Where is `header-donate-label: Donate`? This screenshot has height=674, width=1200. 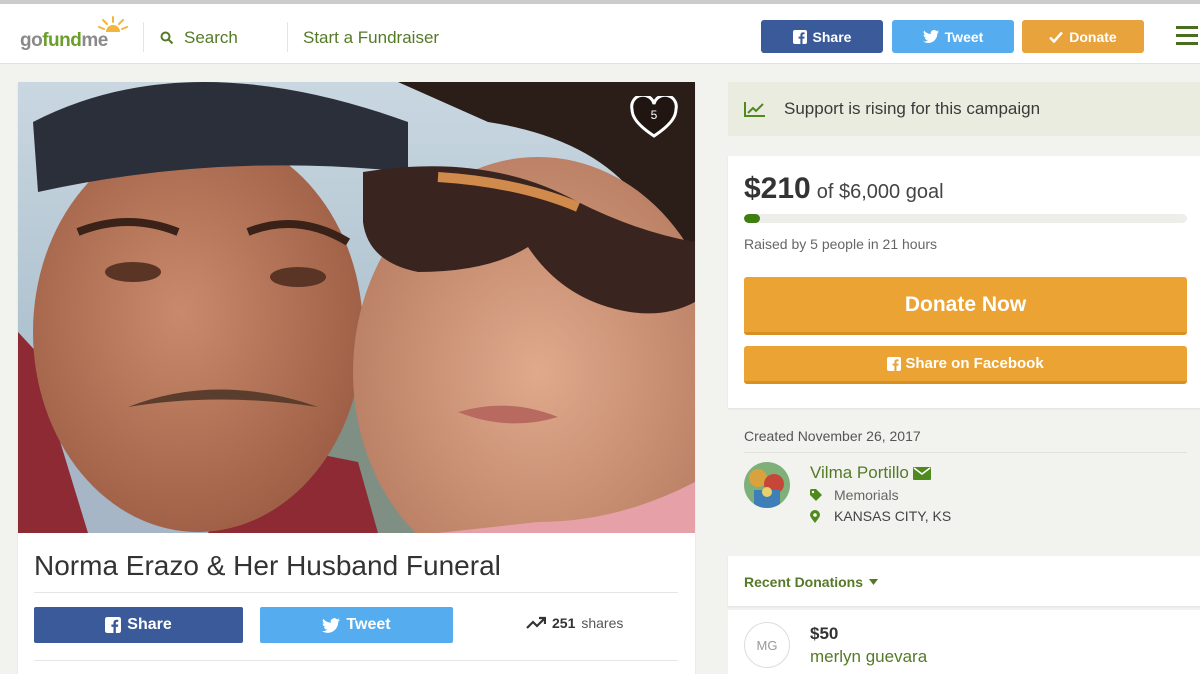 header-donate-label: Donate is located at coordinates (1093, 36).